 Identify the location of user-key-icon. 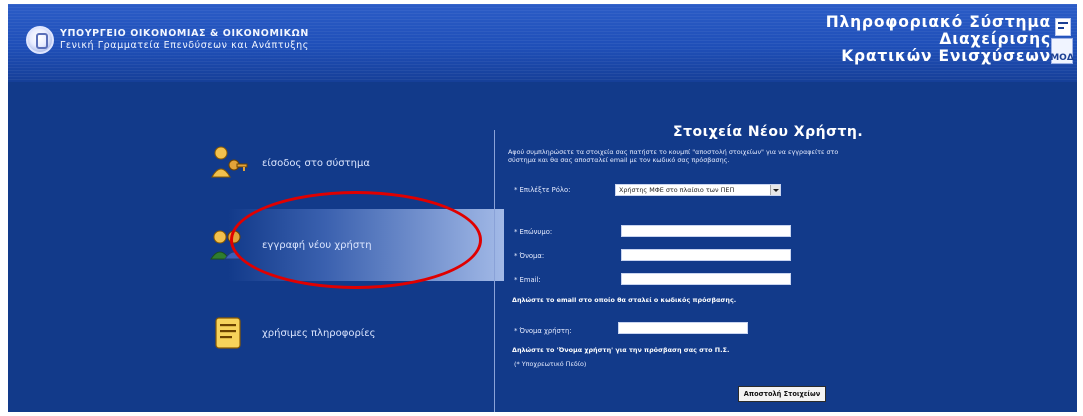
(228, 163).